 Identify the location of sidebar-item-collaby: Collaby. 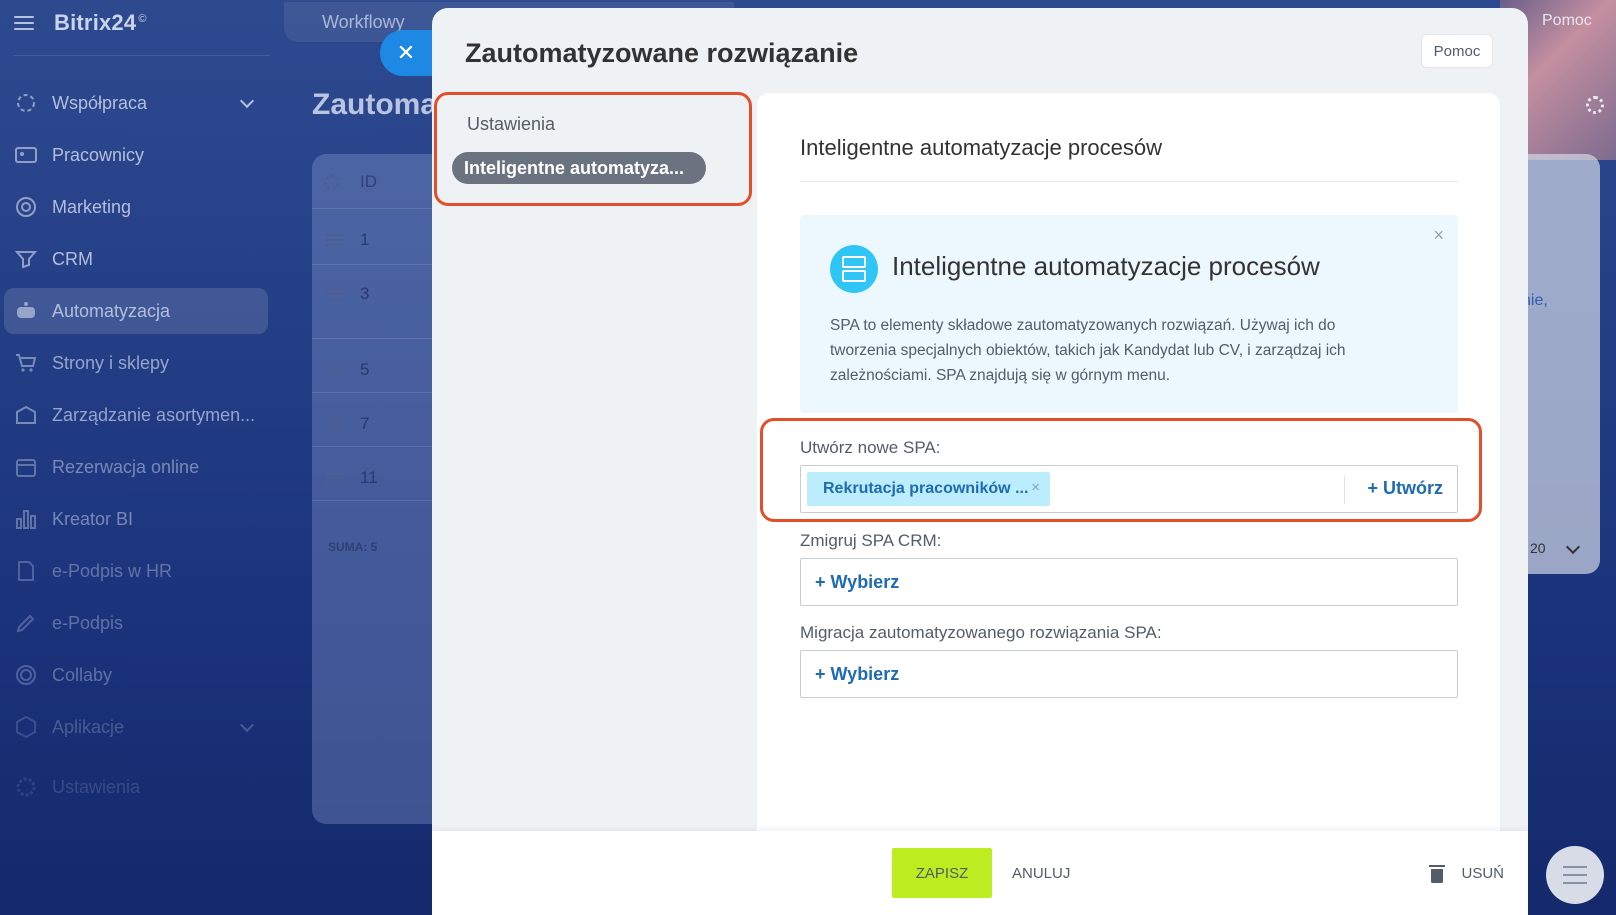
(136, 675).